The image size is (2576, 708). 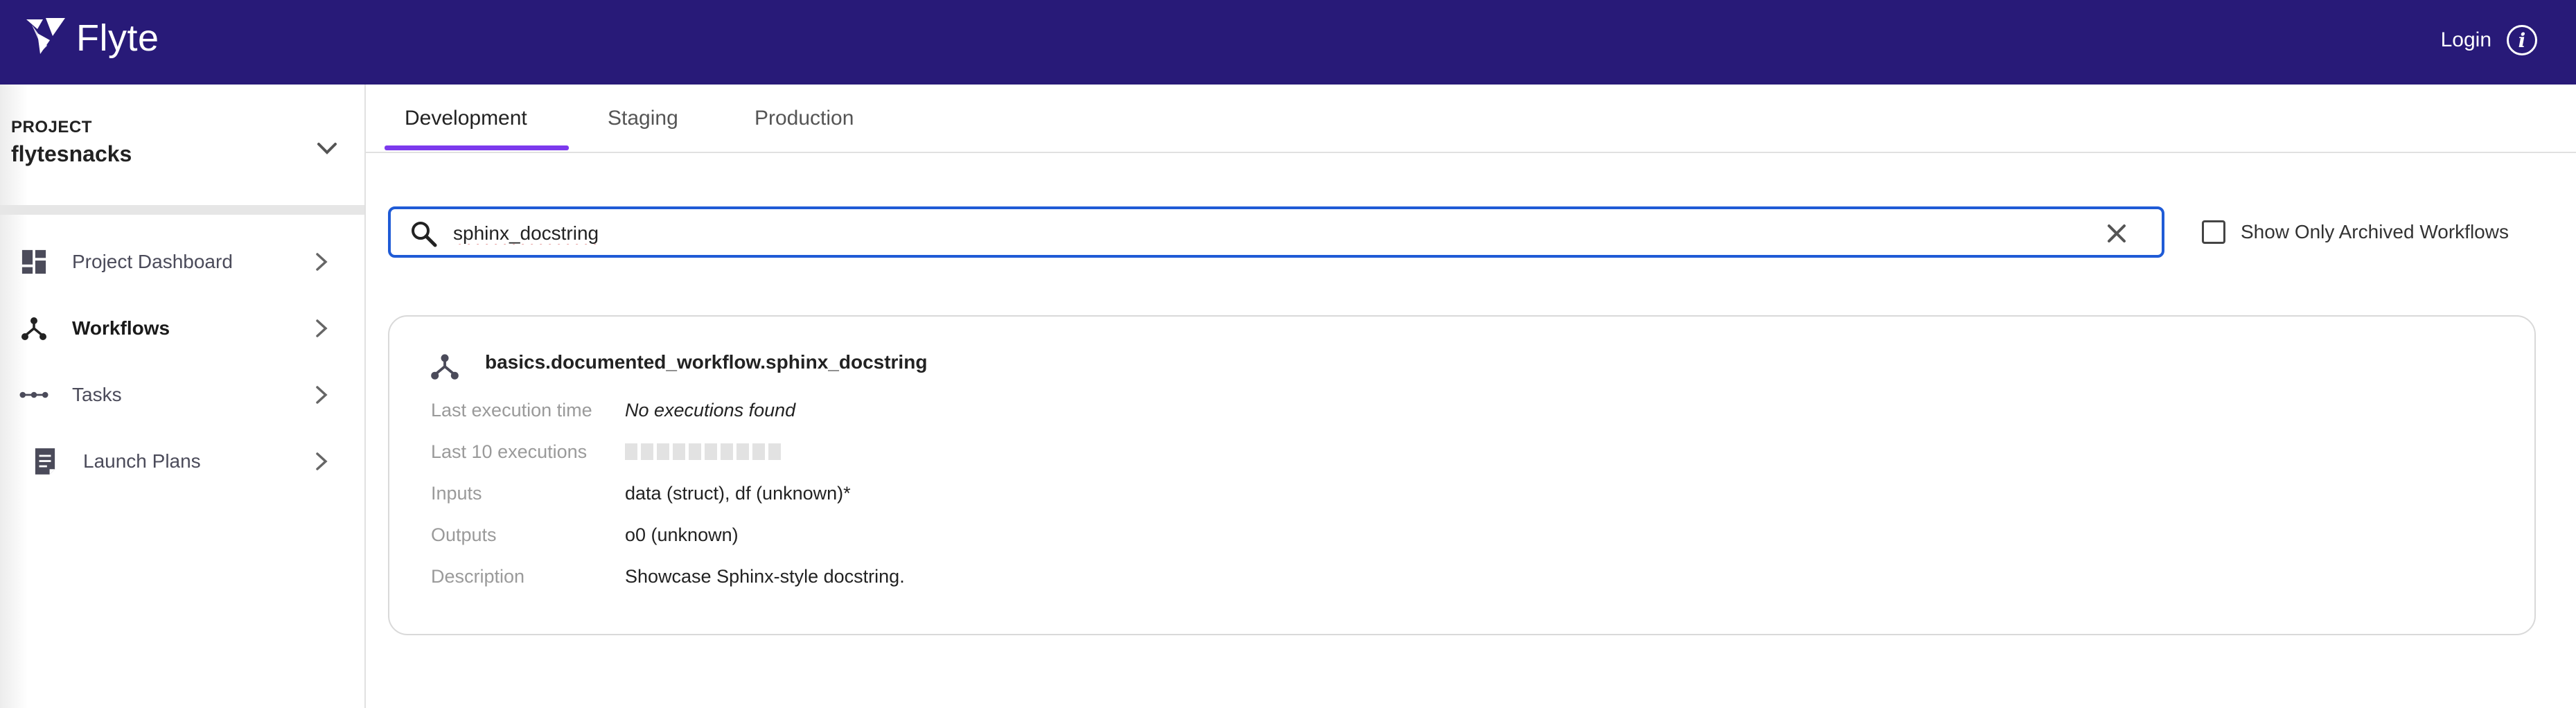 I want to click on tab-staging: Staging, so click(x=643, y=118).